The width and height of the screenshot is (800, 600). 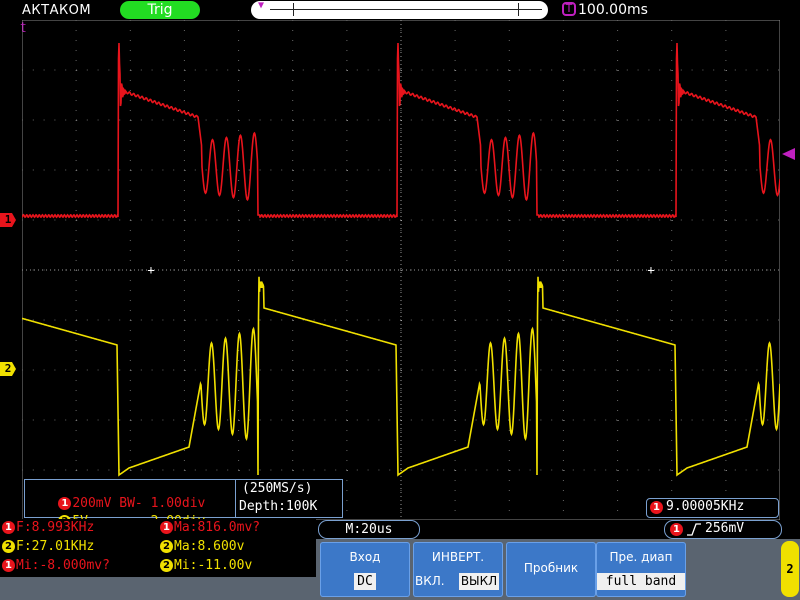 I want to click on frequency-counter: 1 9.00005KHz, so click(x=712, y=508).